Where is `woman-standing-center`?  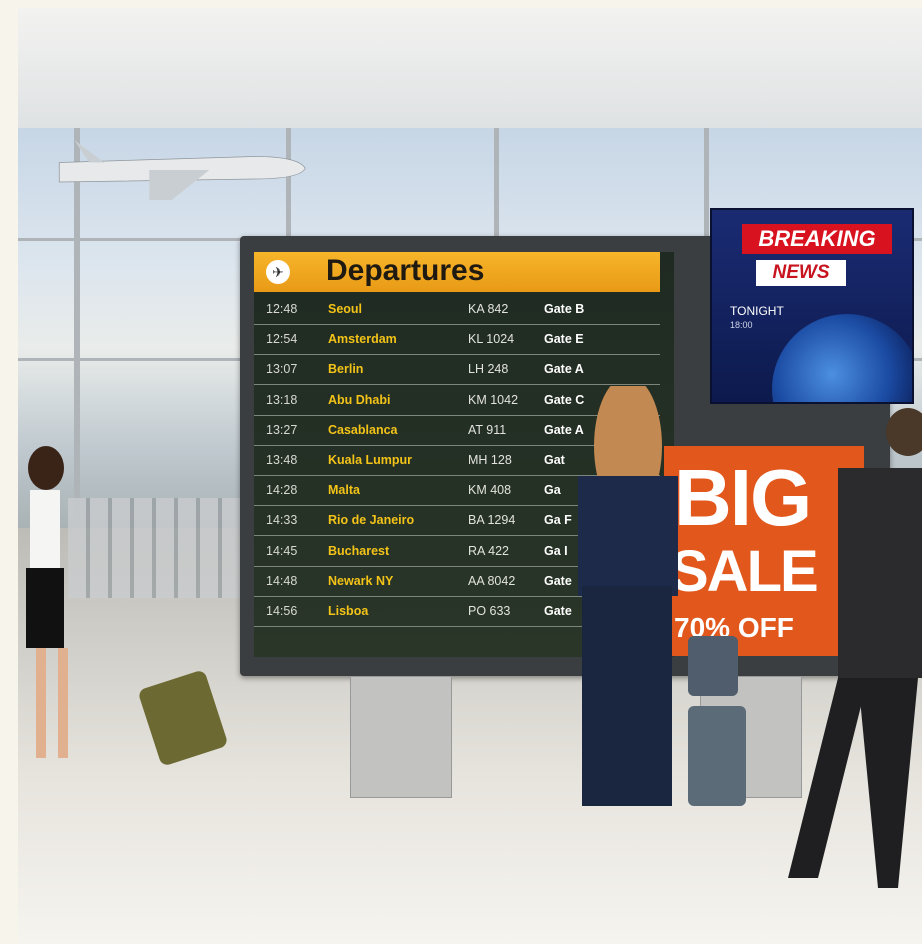
woman-standing-center is located at coordinates (662, 596).